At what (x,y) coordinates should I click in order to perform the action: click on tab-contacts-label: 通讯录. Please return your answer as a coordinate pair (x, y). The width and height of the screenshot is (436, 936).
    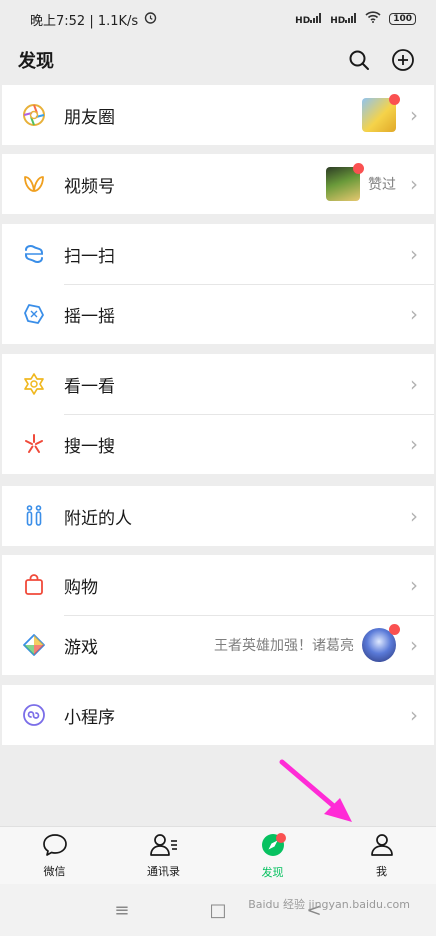
    Looking at the image, I should click on (163, 871).